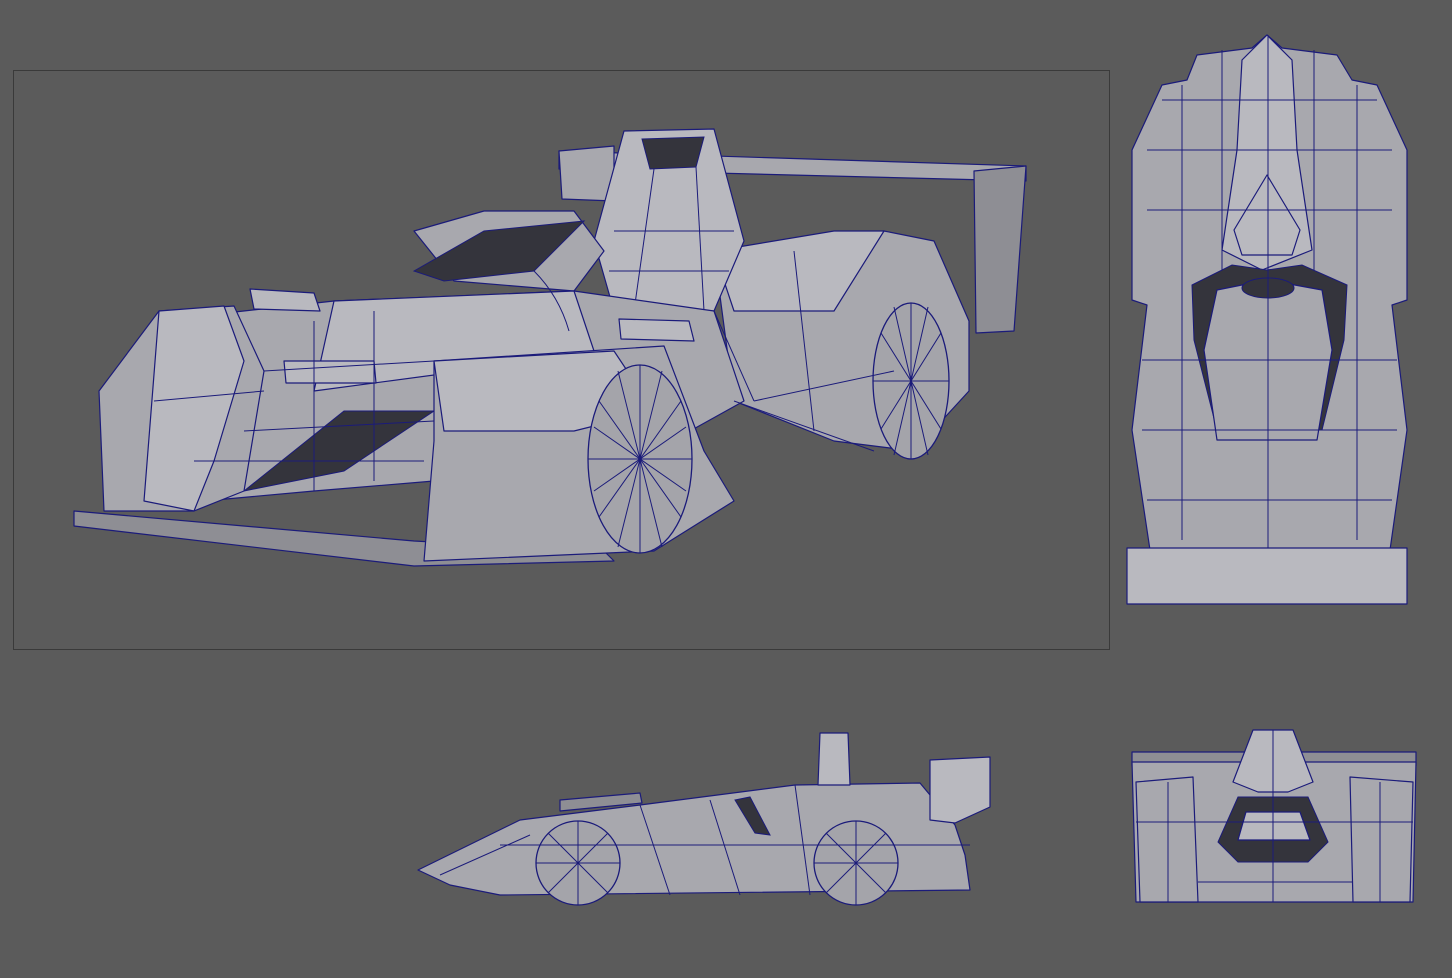 The height and width of the screenshot is (978, 1452). I want to click on nose-box, so click(330, 372).